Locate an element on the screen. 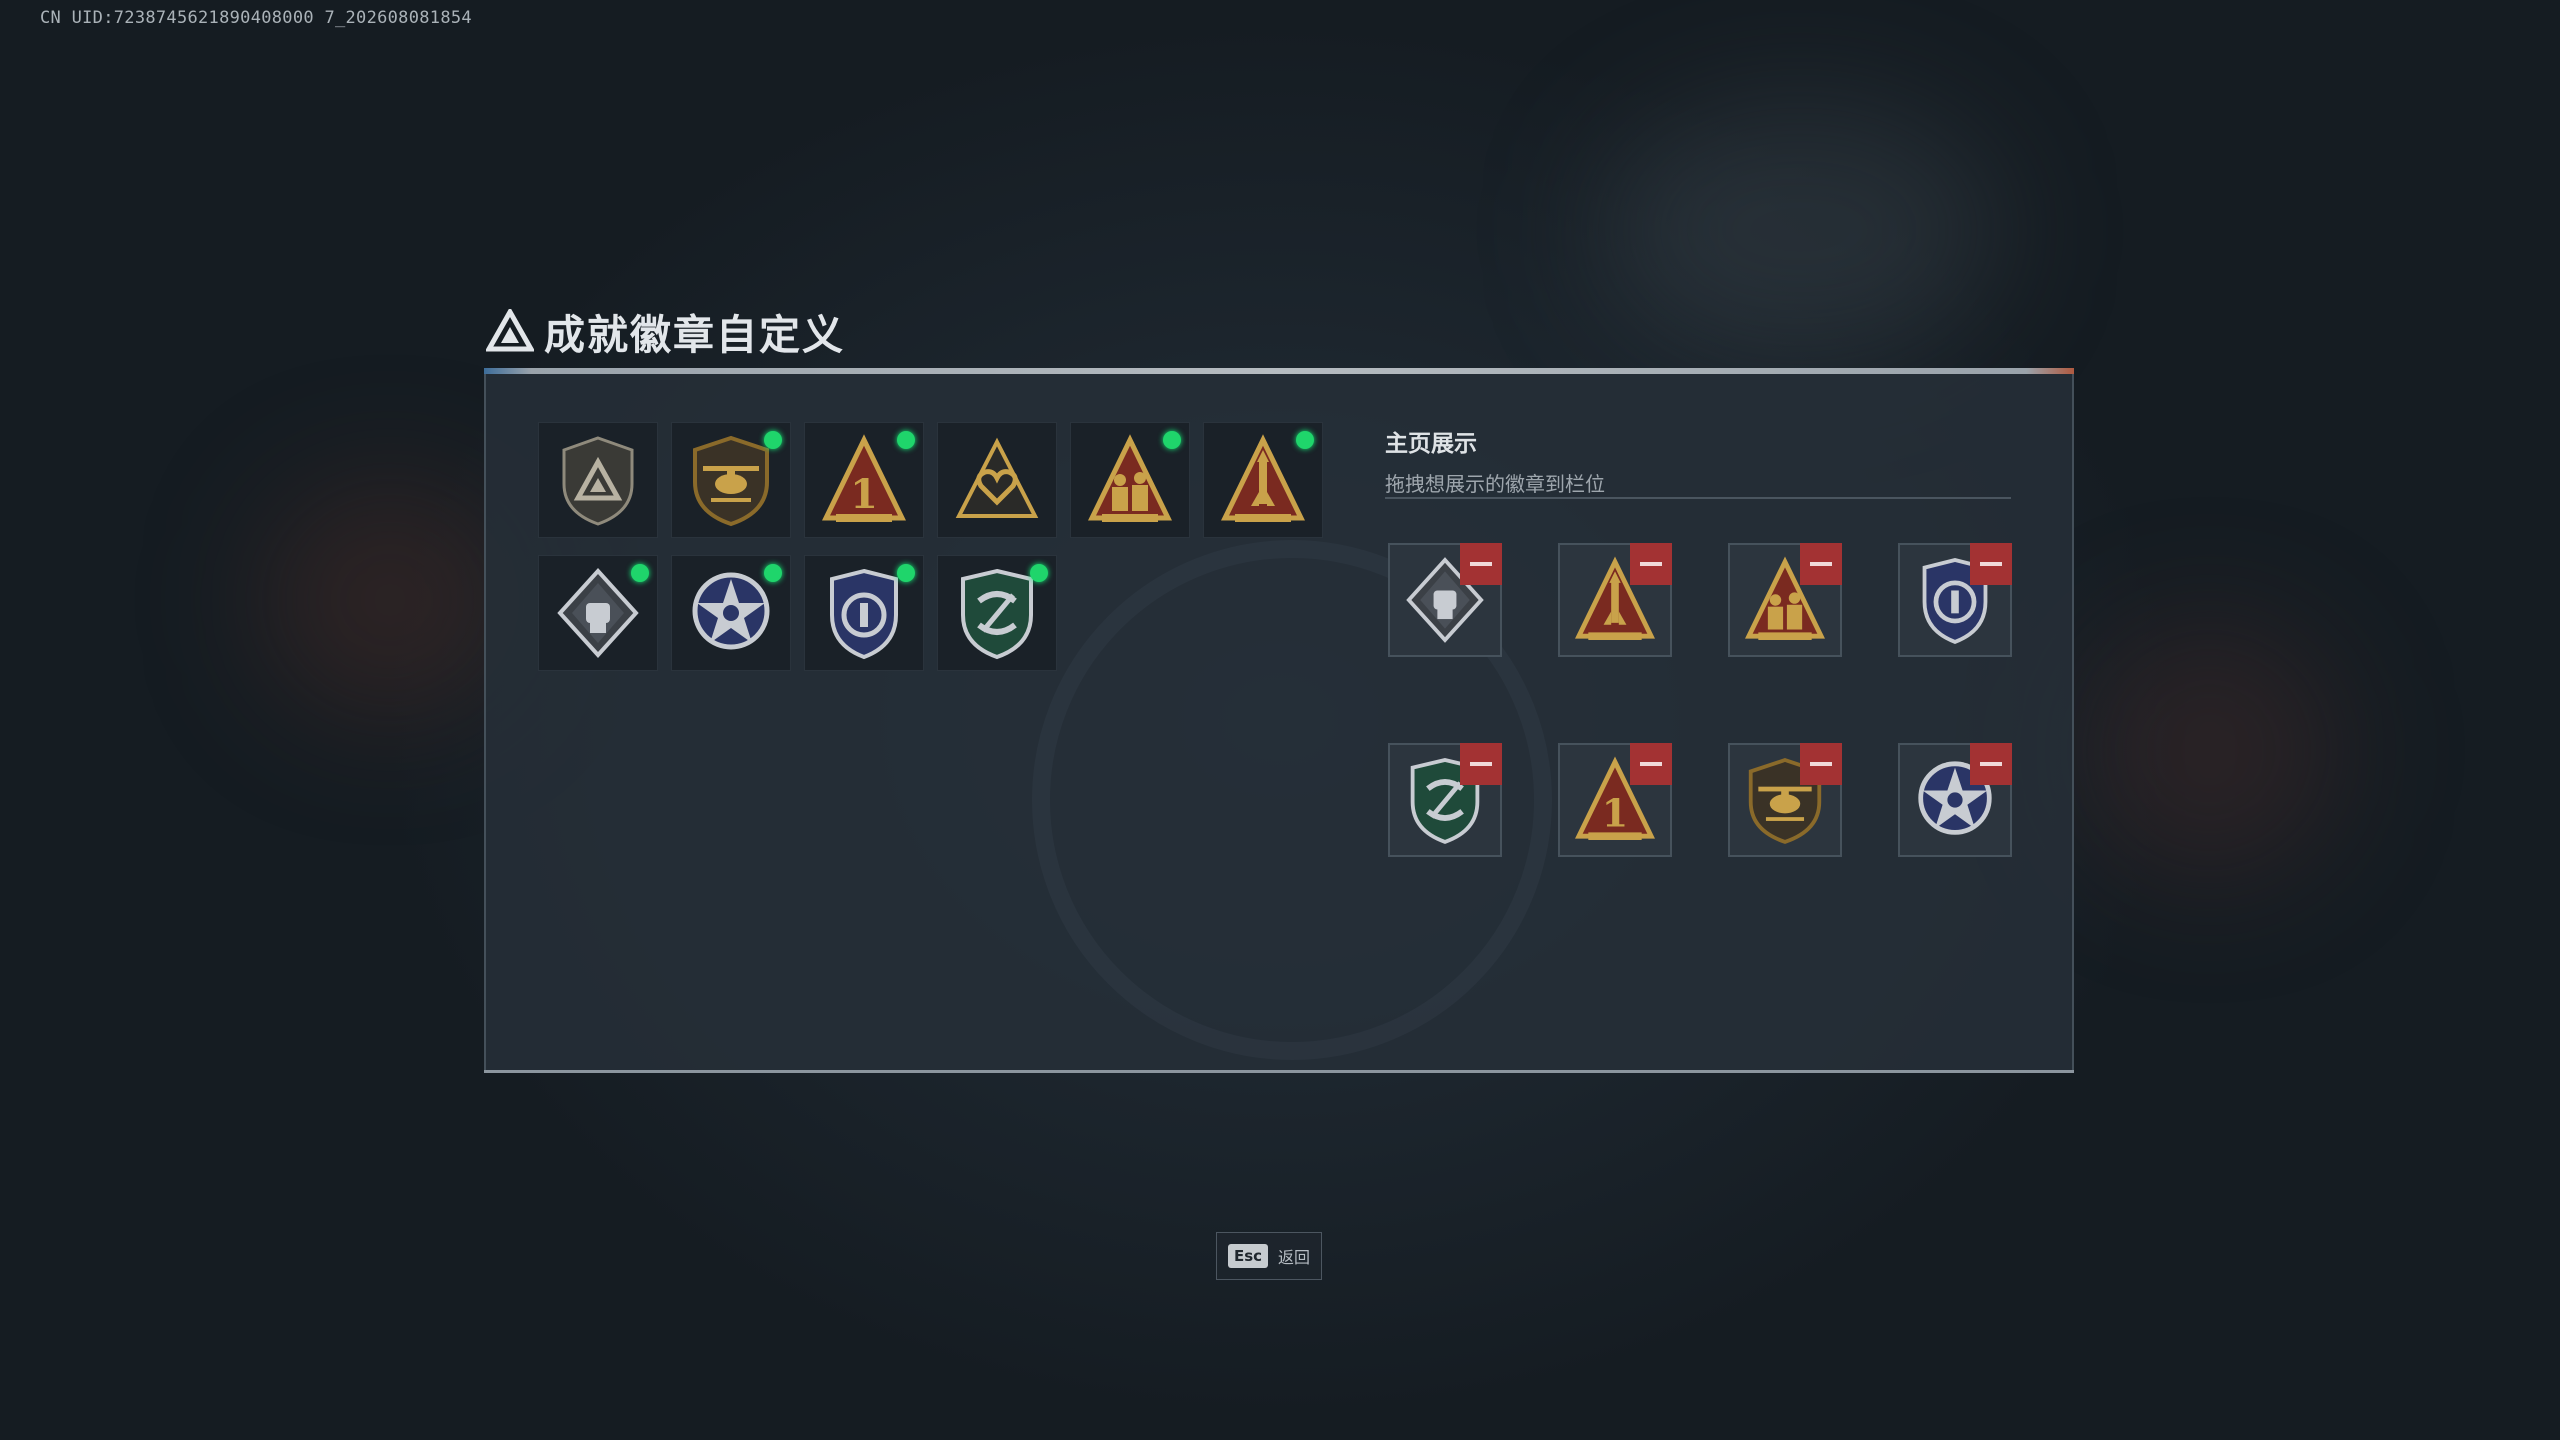  owned-badge-number-one-badge: 1 is located at coordinates (864, 480).